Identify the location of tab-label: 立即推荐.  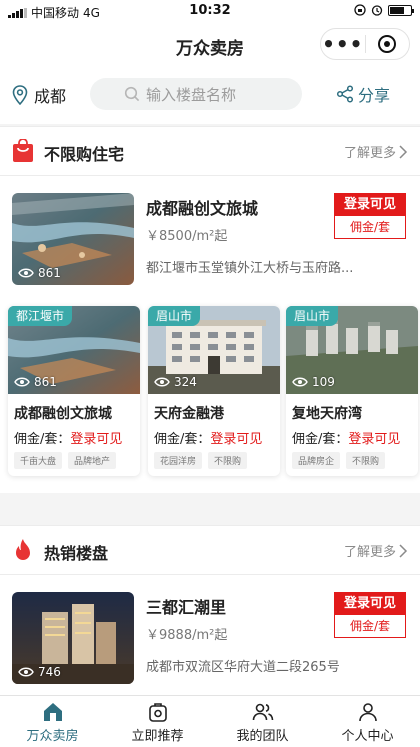
(157, 736).